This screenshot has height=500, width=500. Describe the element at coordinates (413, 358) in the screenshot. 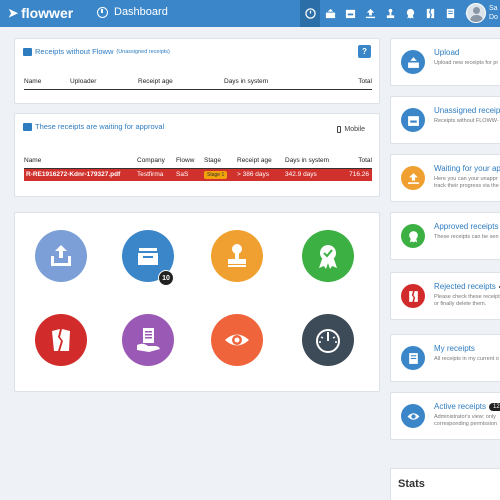

I see `documents-icon` at that location.